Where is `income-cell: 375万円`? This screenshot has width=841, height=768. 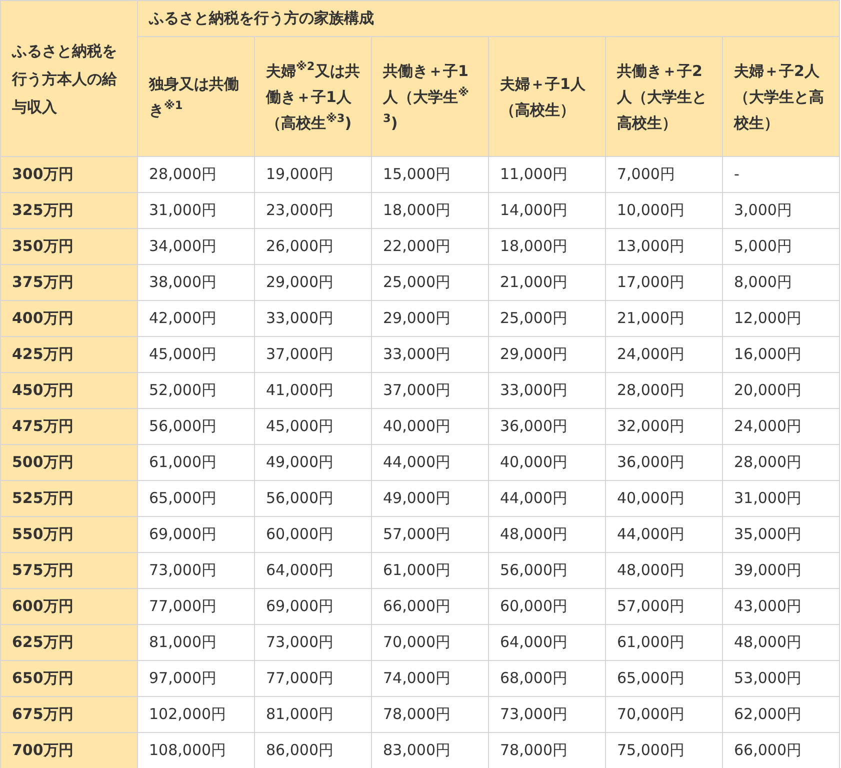
income-cell: 375万円 is located at coordinates (69, 282).